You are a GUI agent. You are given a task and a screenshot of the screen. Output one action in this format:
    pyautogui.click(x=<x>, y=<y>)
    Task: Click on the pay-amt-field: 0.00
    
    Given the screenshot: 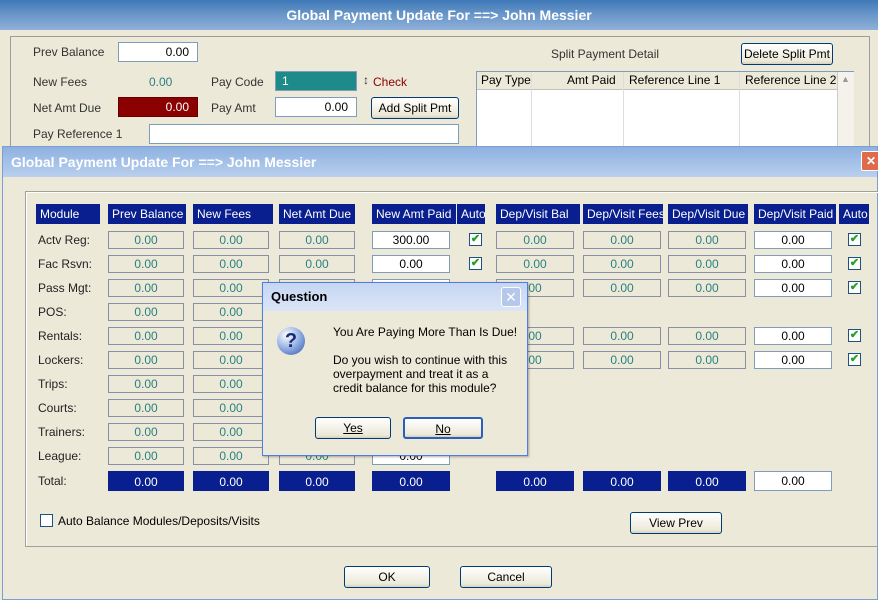 What is the action you would take?
    pyautogui.click(x=316, y=107)
    